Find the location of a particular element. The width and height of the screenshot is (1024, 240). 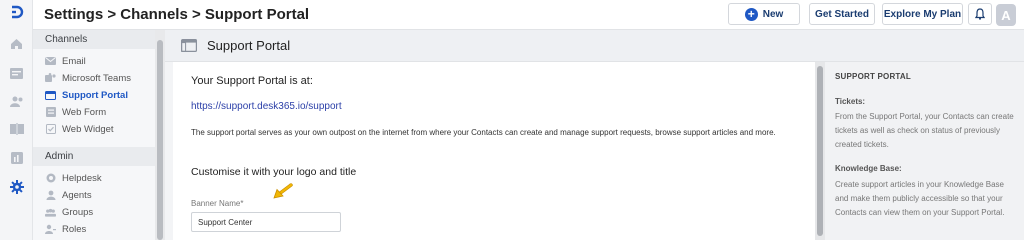

email-icon is located at coordinates (50, 61).